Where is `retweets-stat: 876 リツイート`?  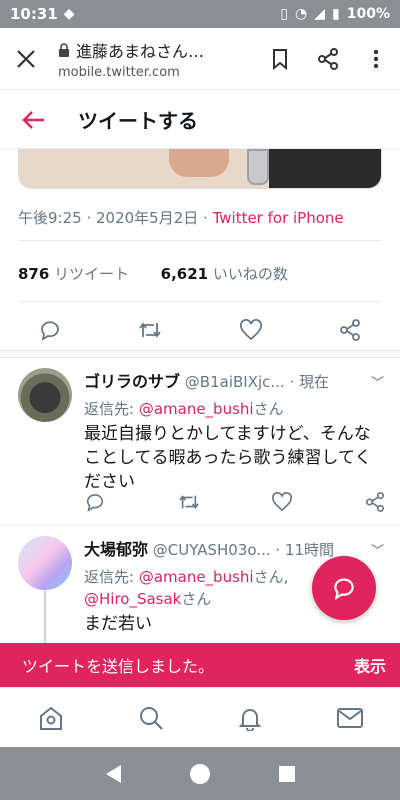
retweets-stat: 876 リツイート is located at coordinates (73, 274).